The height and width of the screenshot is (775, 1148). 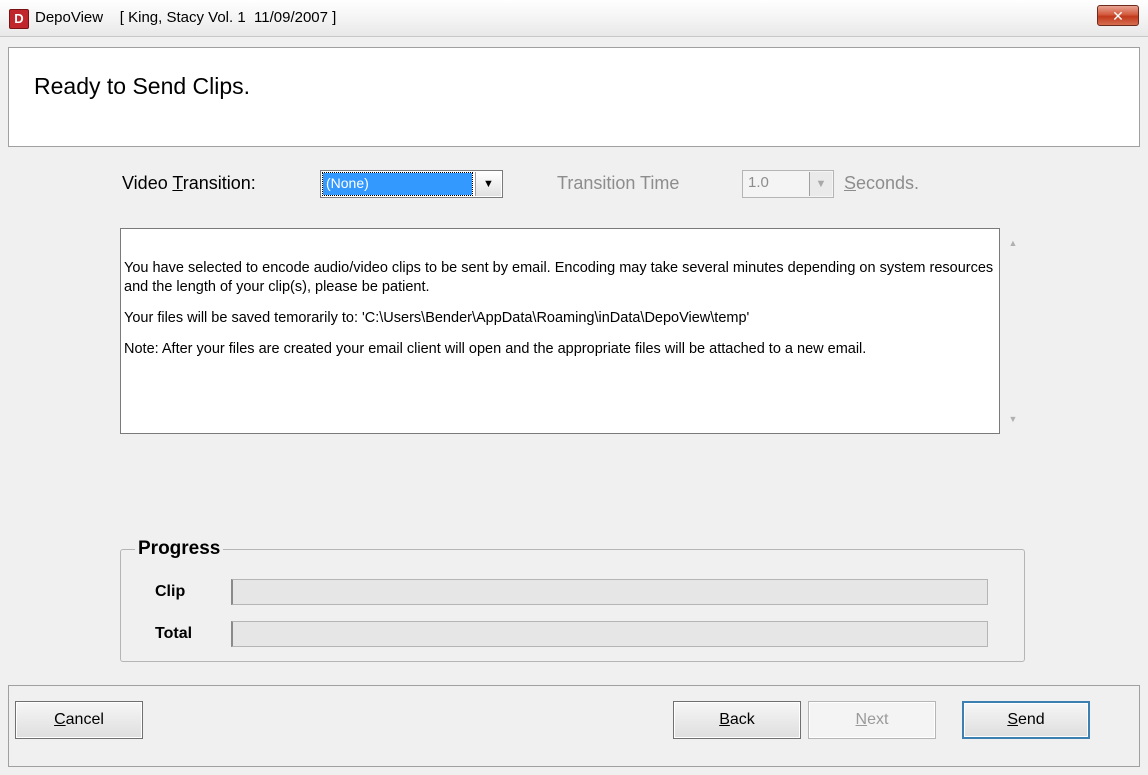 What do you see at coordinates (219, 183) in the screenshot?
I see `video-transition-label-post: ransition:` at bounding box center [219, 183].